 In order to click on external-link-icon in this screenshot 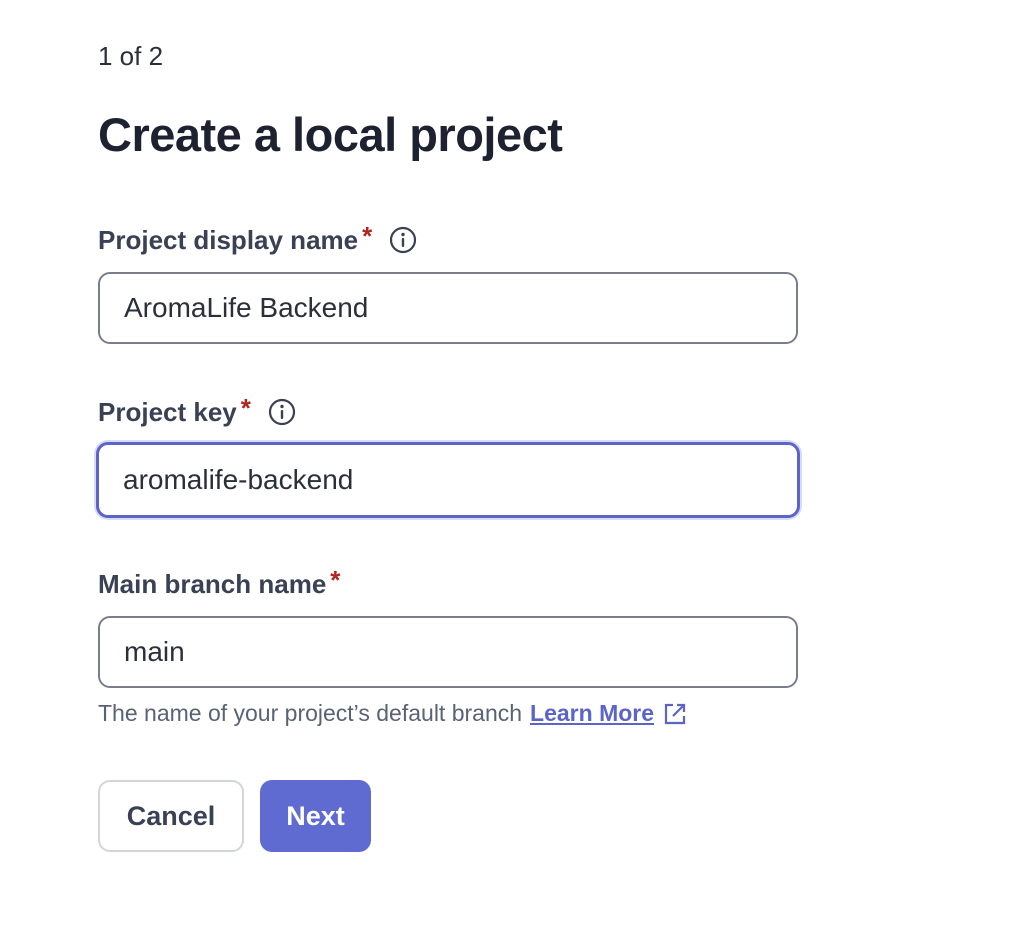, I will do `click(675, 714)`.